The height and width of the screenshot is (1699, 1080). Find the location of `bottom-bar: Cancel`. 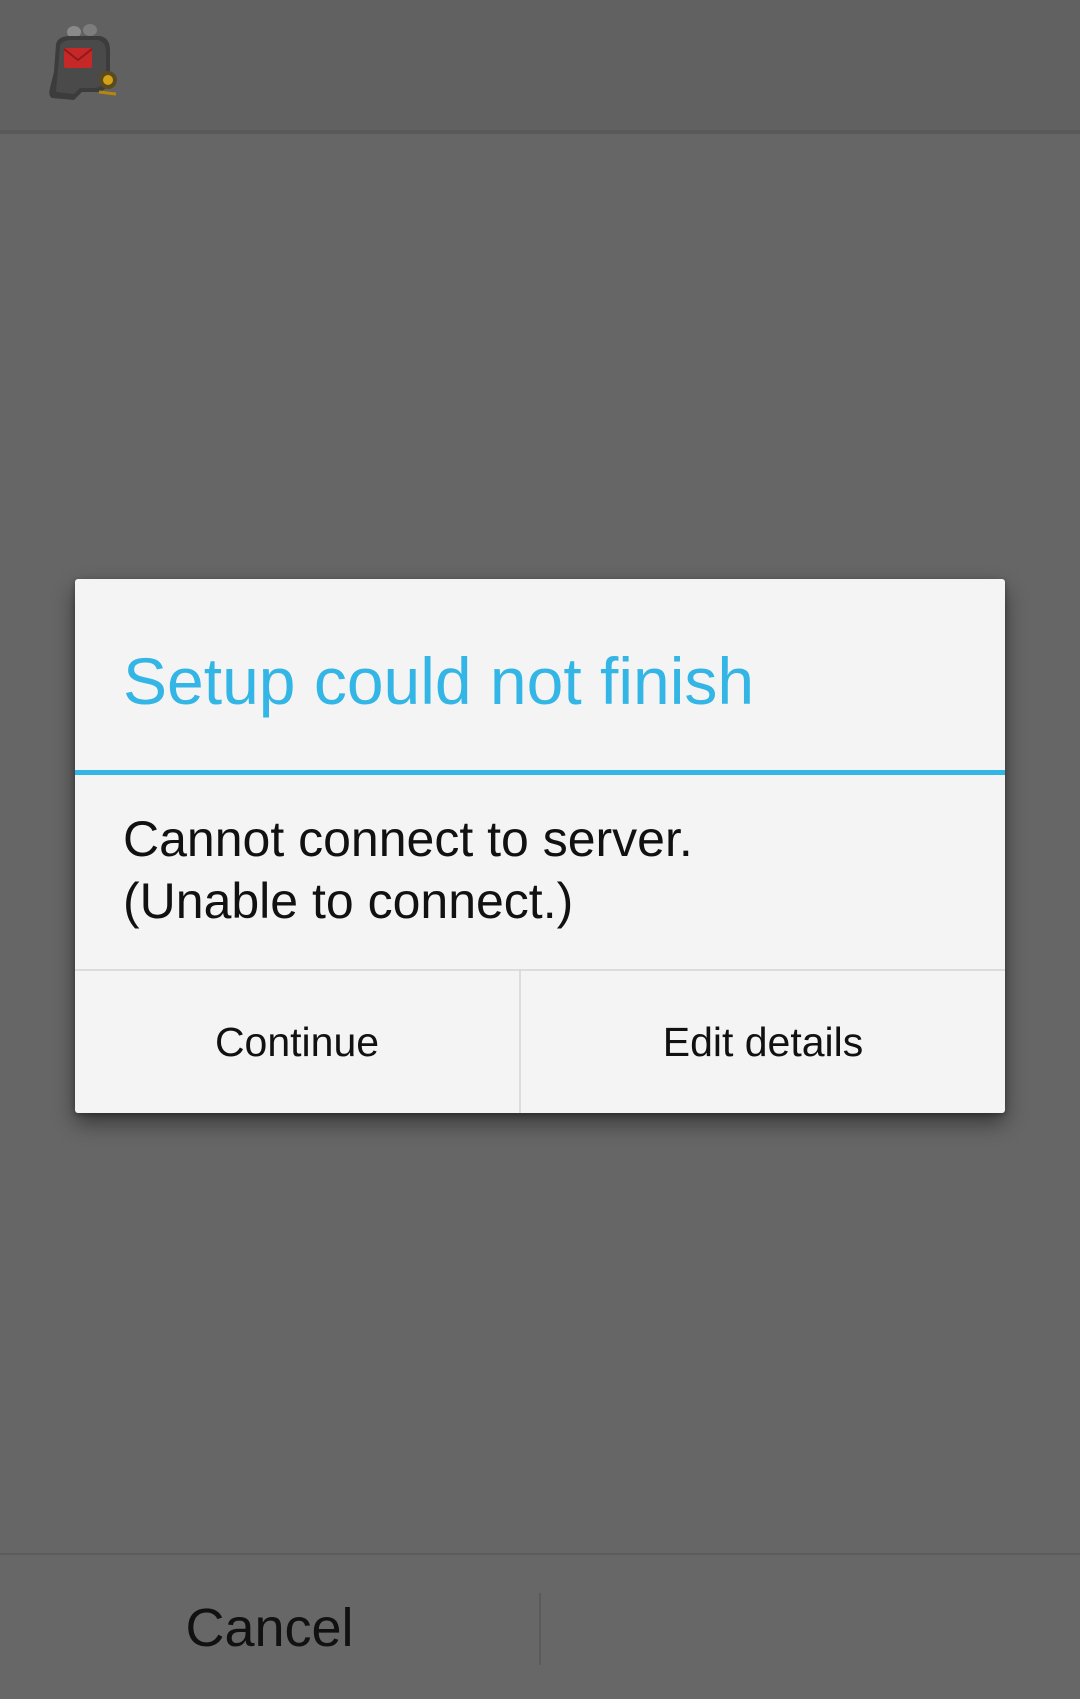

bottom-bar: Cancel is located at coordinates (540, 1626).